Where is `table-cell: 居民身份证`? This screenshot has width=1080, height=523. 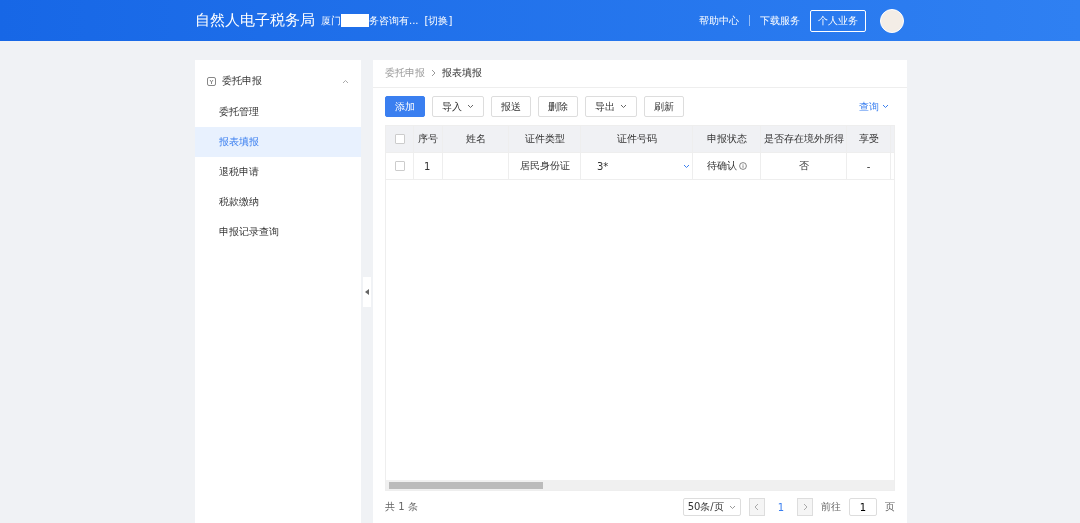
table-cell: 居民身份证 is located at coordinates (545, 166).